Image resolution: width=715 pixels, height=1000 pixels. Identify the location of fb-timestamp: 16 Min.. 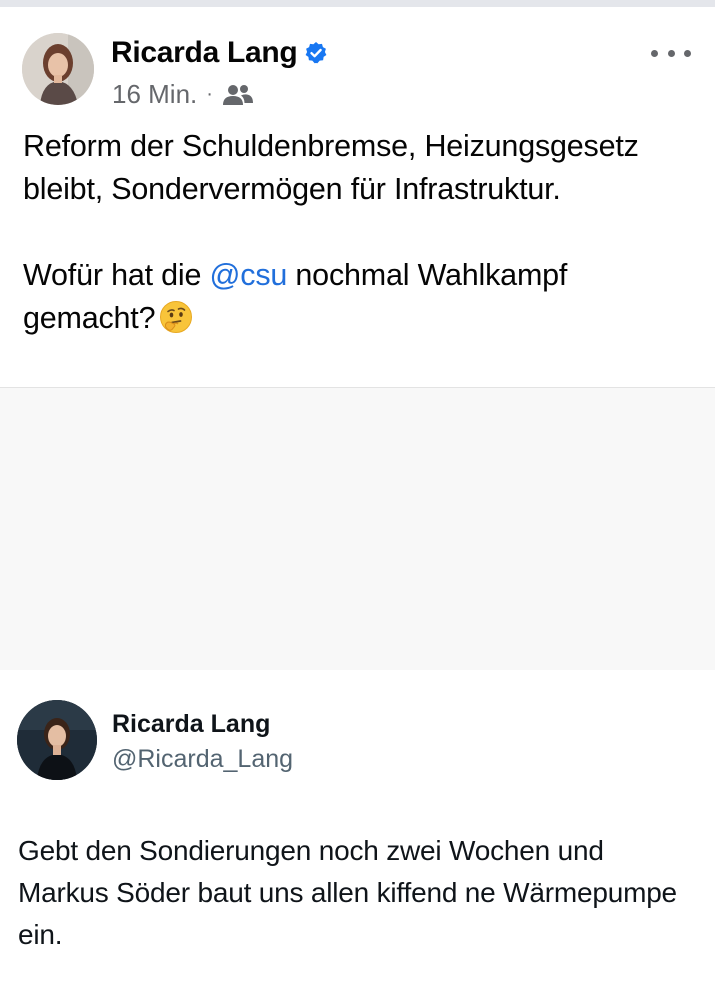
(154, 94).